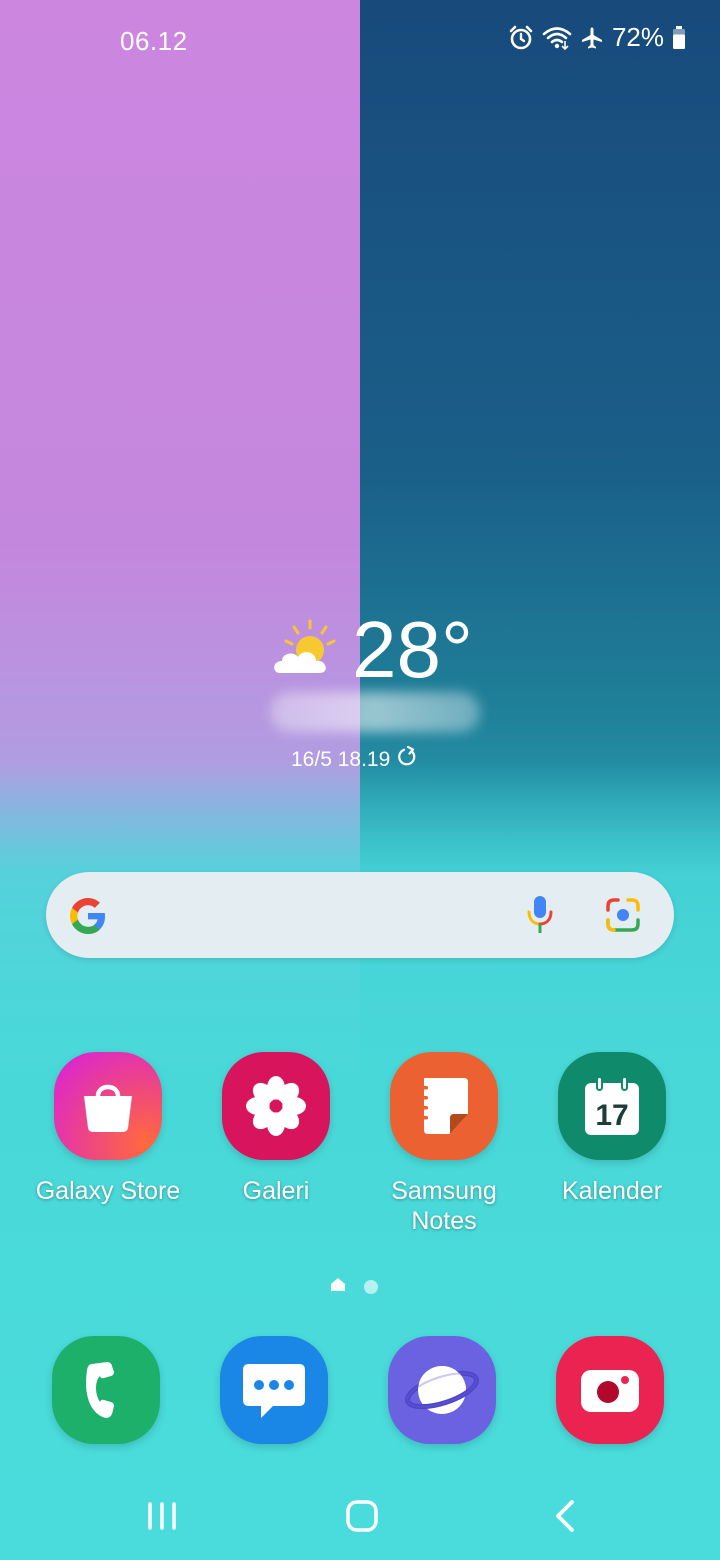  What do you see at coordinates (371, 1286) in the screenshot?
I see `page-dot` at bounding box center [371, 1286].